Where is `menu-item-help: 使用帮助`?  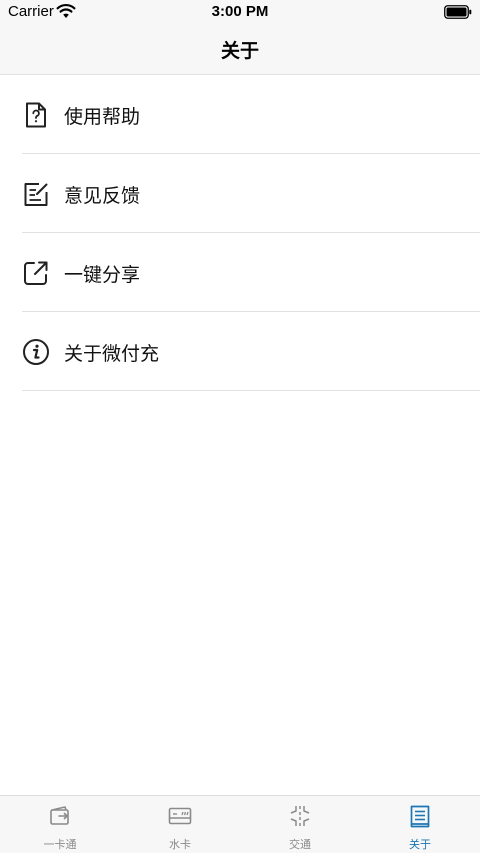
menu-item-help: 使用帮助 is located at coordinates (251, 114).